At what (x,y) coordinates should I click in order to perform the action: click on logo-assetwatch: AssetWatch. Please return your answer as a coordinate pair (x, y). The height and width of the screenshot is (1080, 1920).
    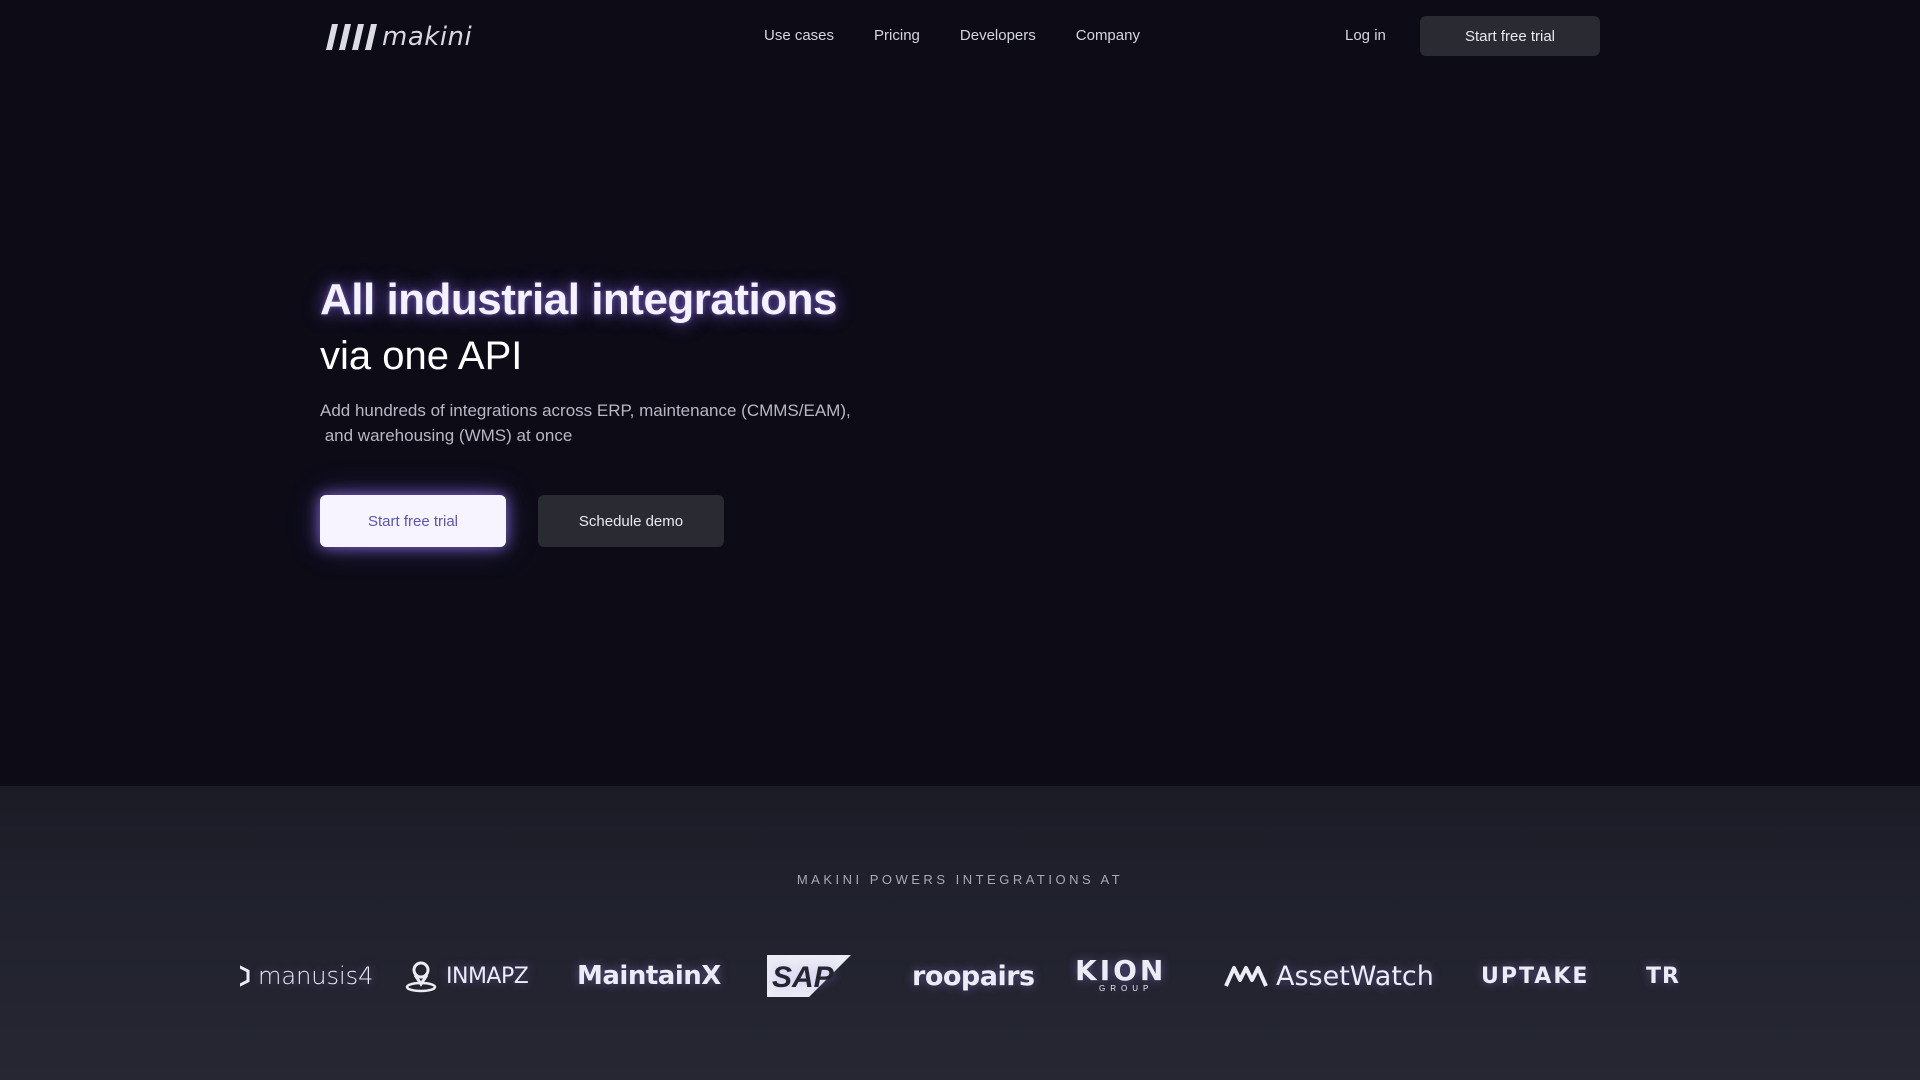
    Looking at the image, I should click on (1329, 976).